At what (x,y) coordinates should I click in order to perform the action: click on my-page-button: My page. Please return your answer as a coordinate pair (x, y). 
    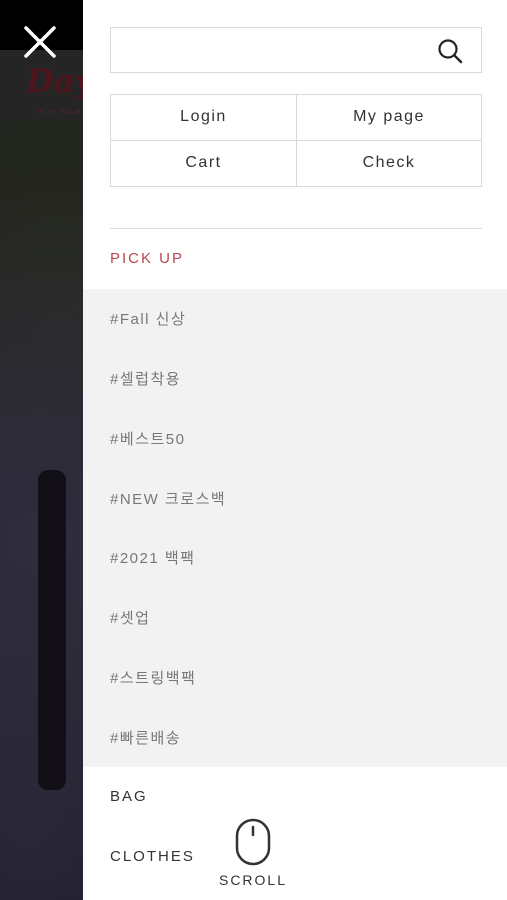
    Looking at the image, I should click on (388, 118).